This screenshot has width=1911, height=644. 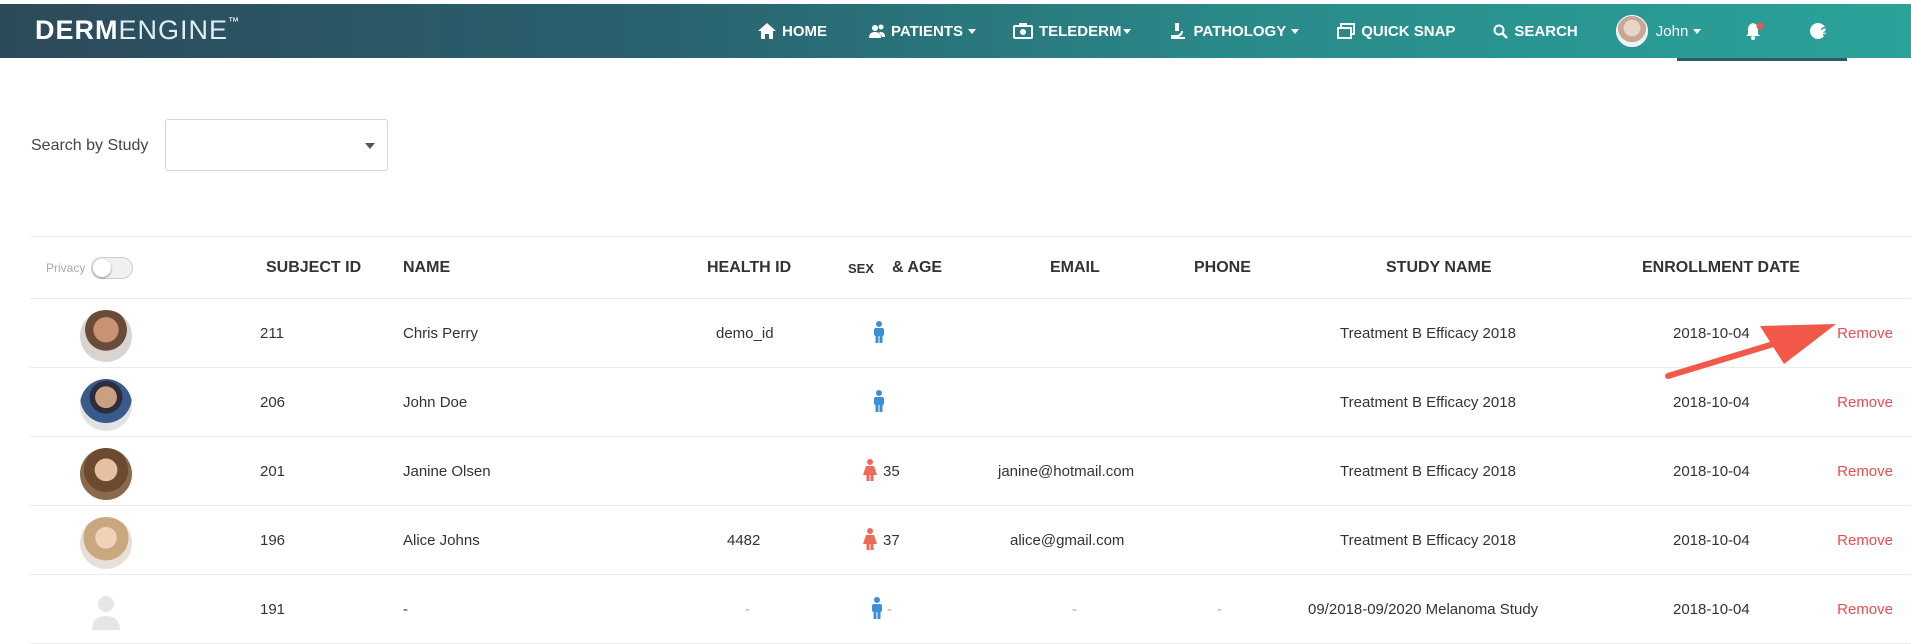 What do you see at coordinates (112, 268) in the screenshot?
I see `privacy-toggle` at bounding box center [112, 268].